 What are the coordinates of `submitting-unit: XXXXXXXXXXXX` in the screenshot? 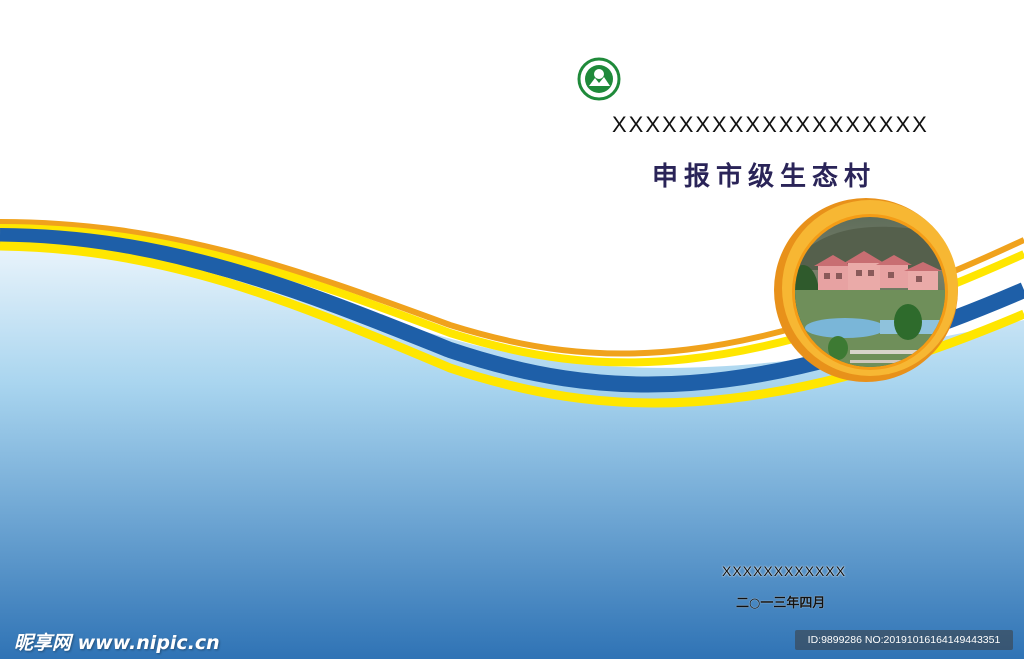 It's located at (784, 571).